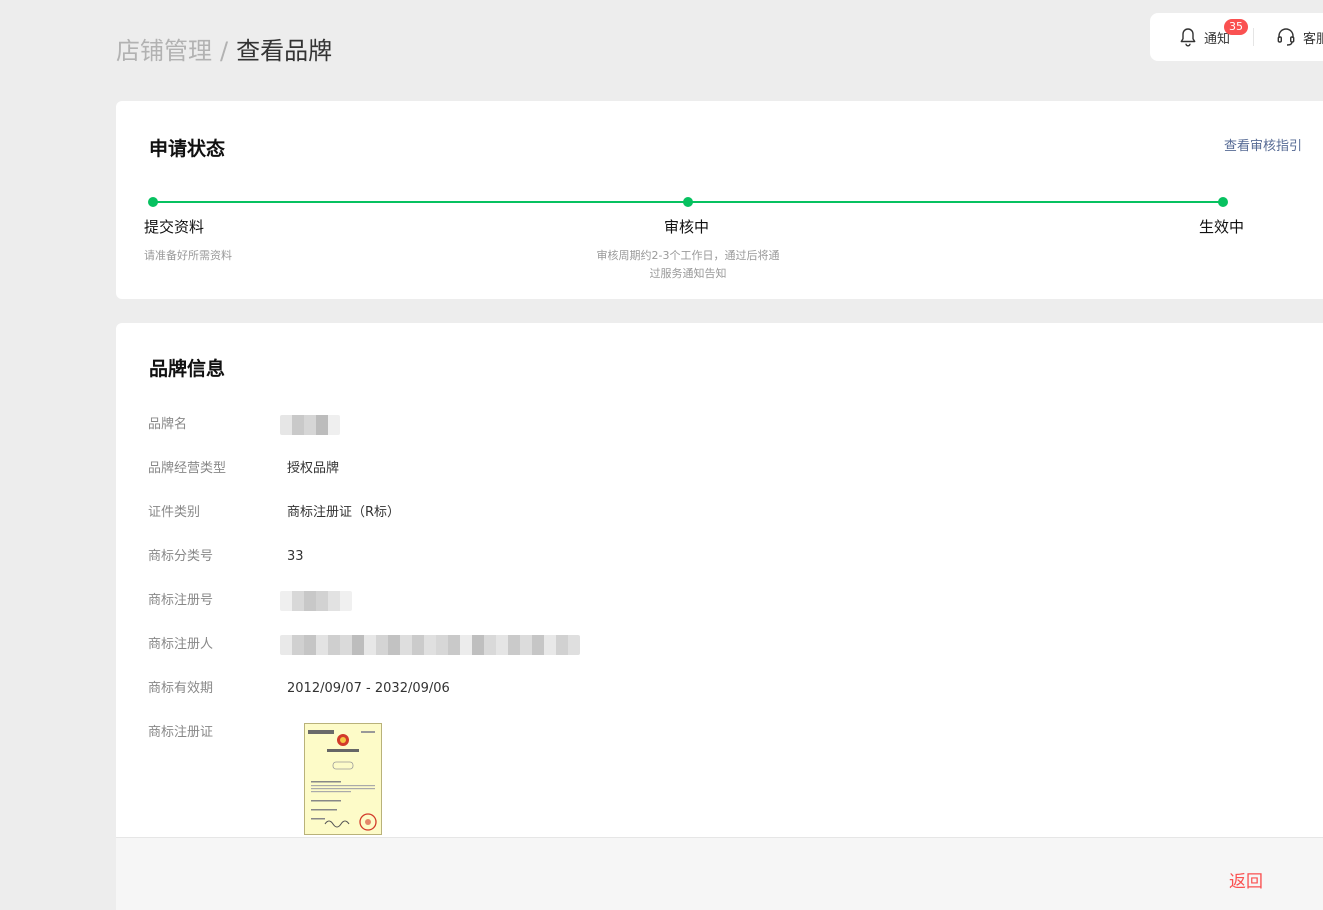 Image resolution: width=1323 pixels, height=910 pixels. Describe the element at coordinates (187, 149) in the screenshot. I see `application-status-title: 申请状态` at that location.